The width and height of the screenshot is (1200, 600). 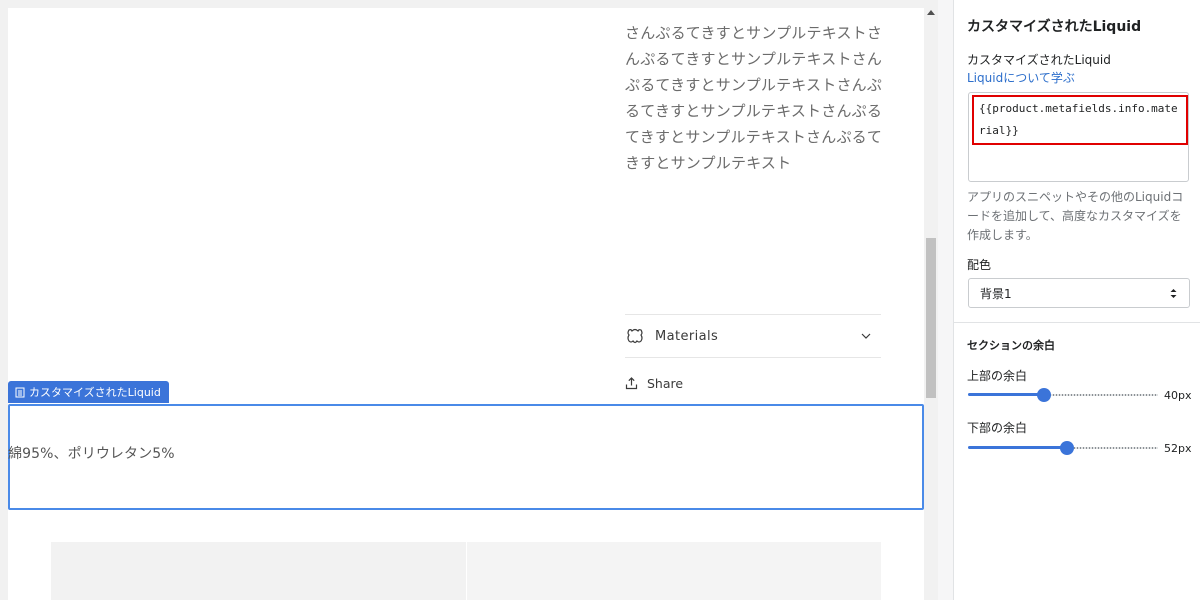 I want to click on scroll-thumb, so click(x=931, y=318).